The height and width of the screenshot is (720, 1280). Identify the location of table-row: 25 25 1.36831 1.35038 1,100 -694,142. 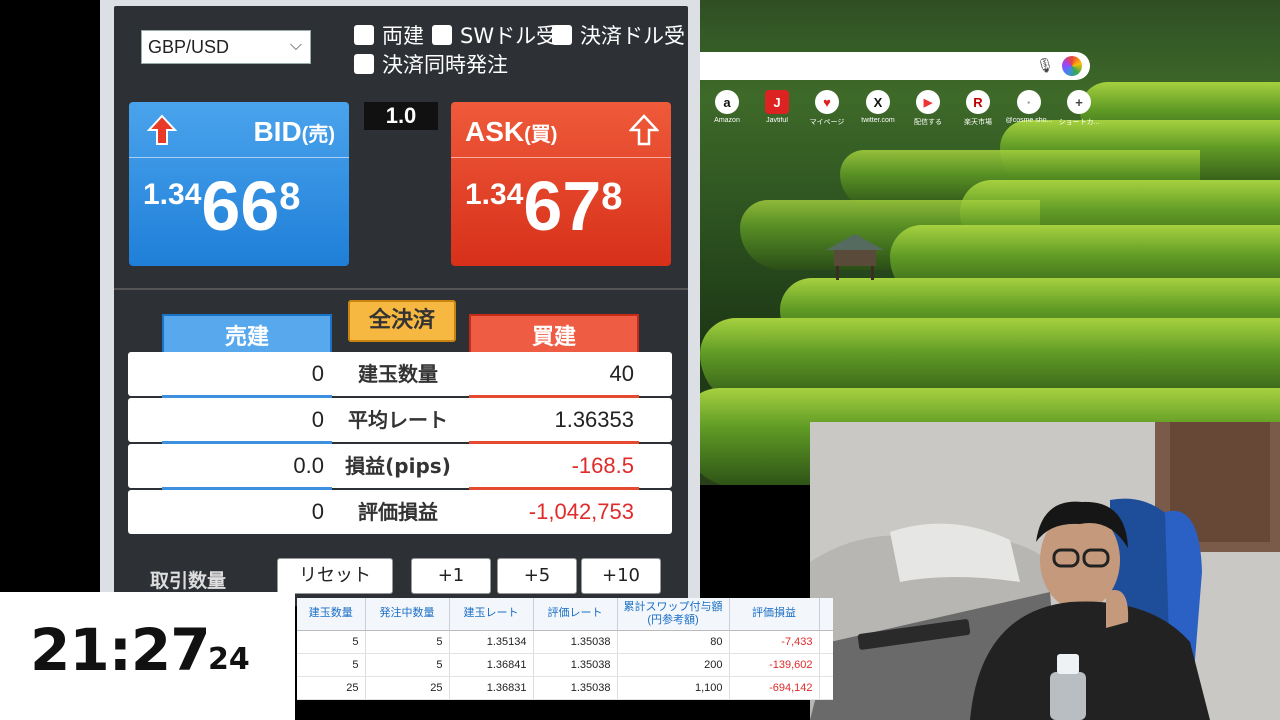
(565, 688).